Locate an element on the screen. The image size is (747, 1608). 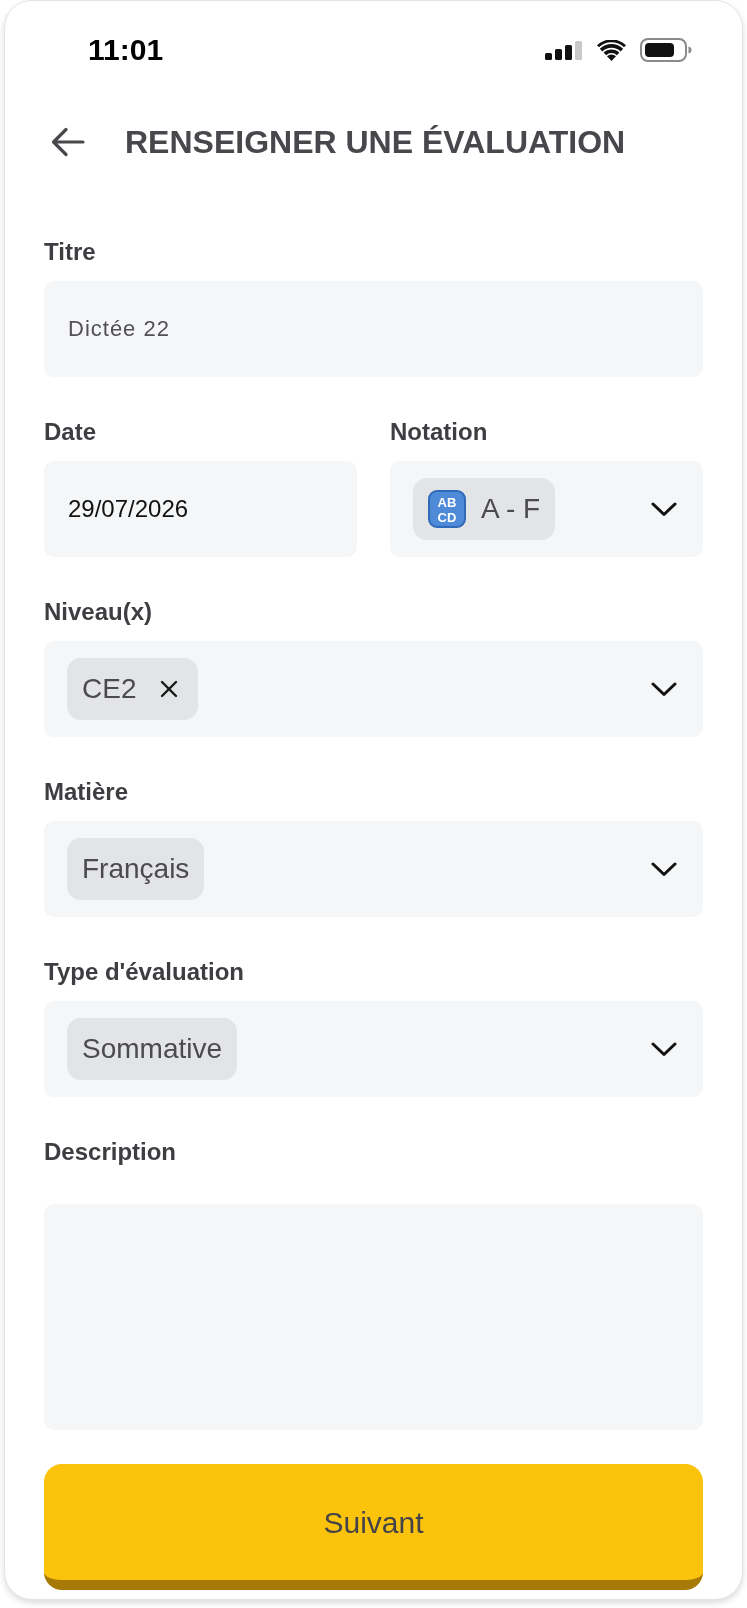
select-field: CE2 is located at coordinates (373, 689).